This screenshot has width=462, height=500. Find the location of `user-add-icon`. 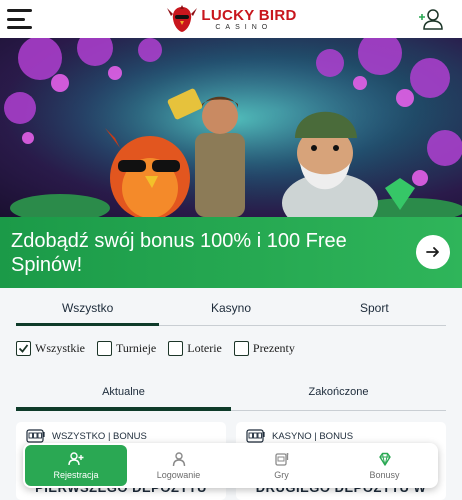

user-add-icon is located at coordinates (431, 19).